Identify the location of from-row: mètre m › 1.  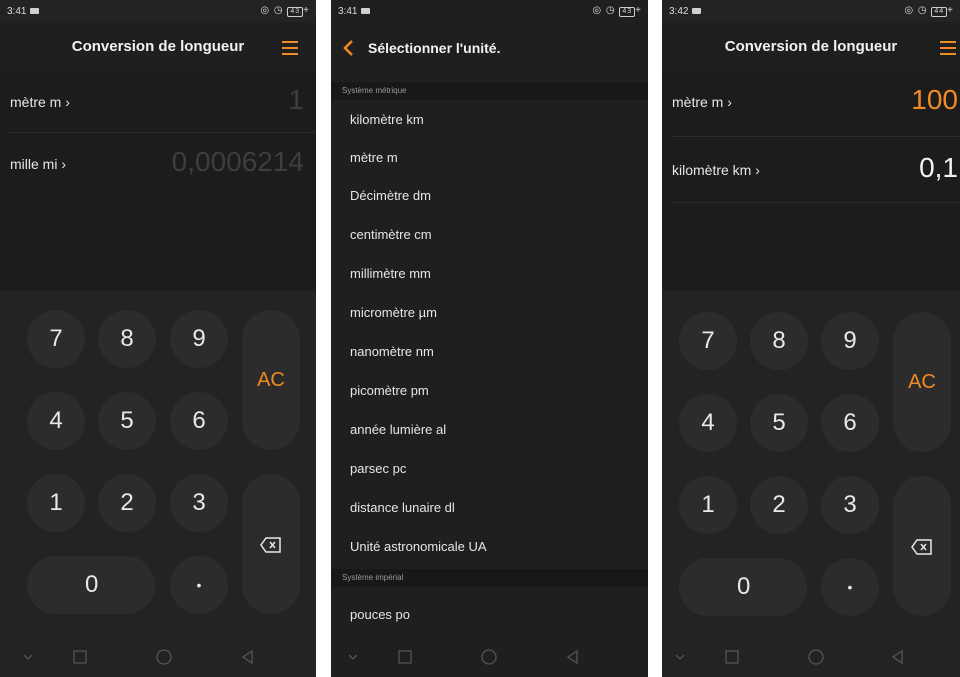
(158, 102).